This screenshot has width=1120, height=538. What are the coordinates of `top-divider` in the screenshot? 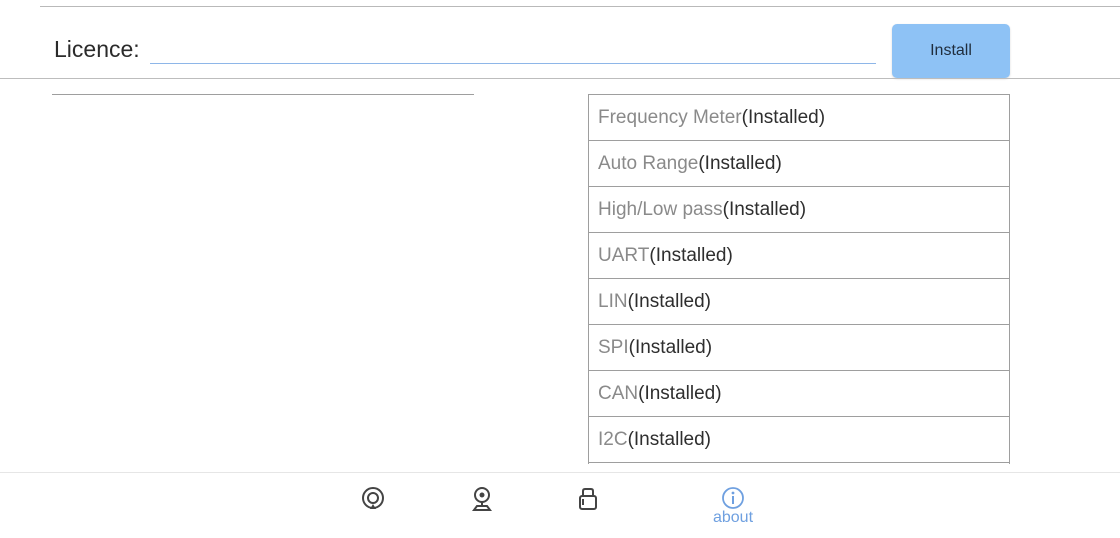 It's located at (580, 6).